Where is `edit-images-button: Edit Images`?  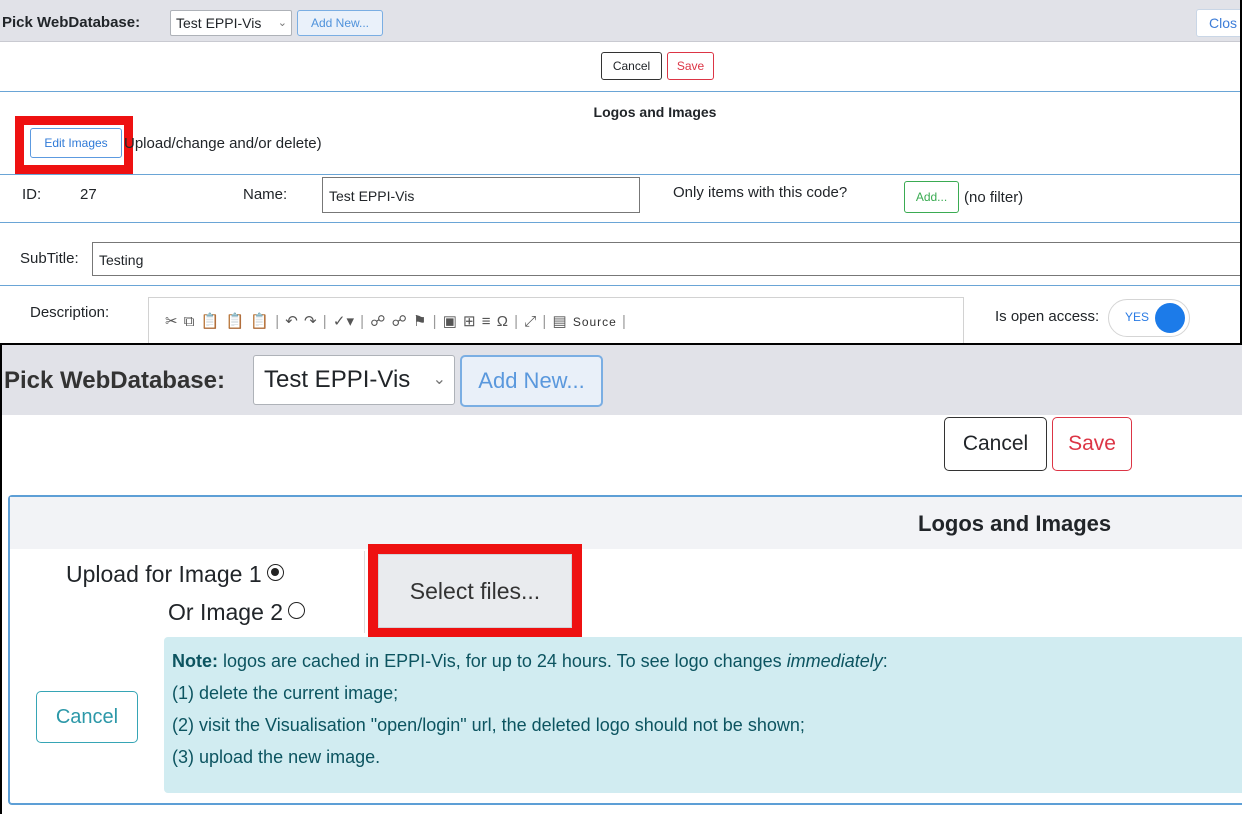
edit-images-button: Edit Images is located at coordinates (76, 143).